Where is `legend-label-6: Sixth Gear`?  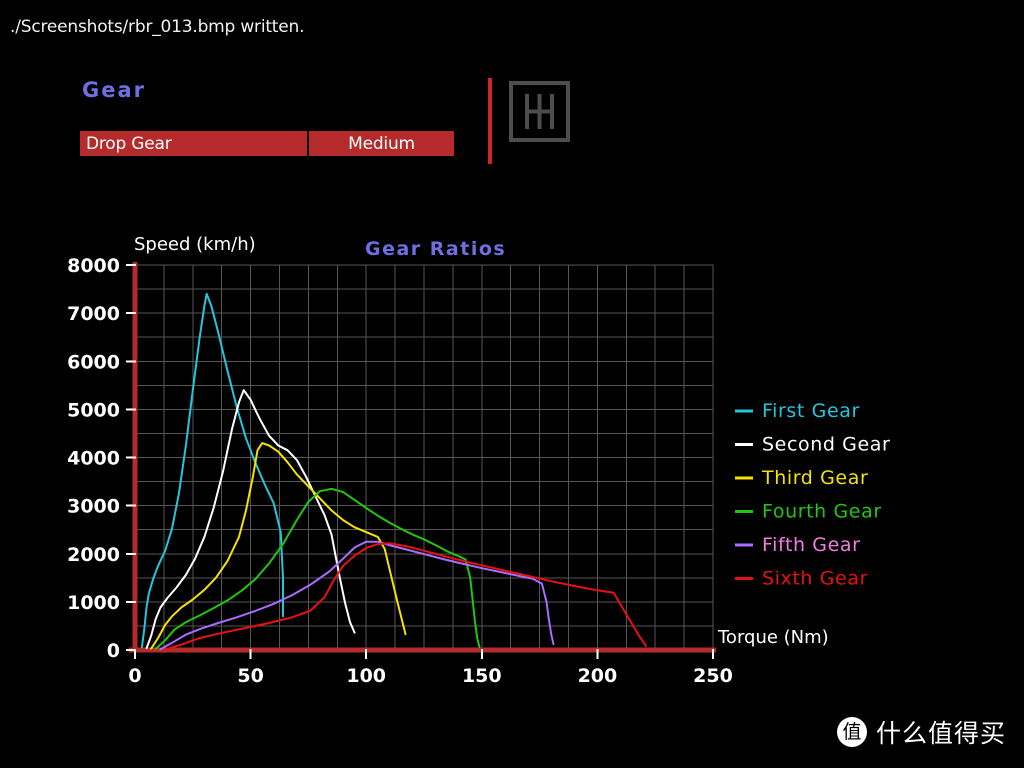 legend-label-6: Sixth Gear is located at coordinates (815, 579).